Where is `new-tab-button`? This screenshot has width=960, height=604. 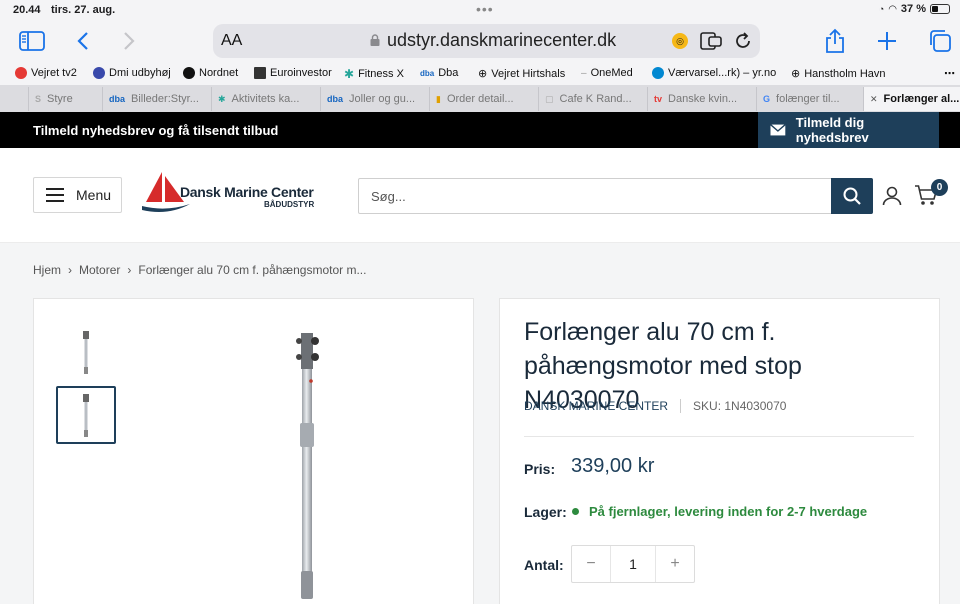
new-tab-button is located at coordinates (887, 41).